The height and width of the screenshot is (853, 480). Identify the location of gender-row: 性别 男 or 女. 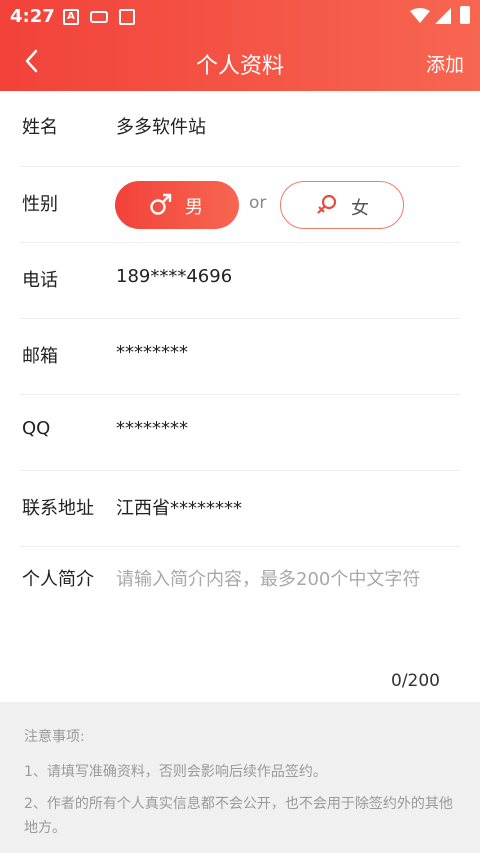
(240, 205).